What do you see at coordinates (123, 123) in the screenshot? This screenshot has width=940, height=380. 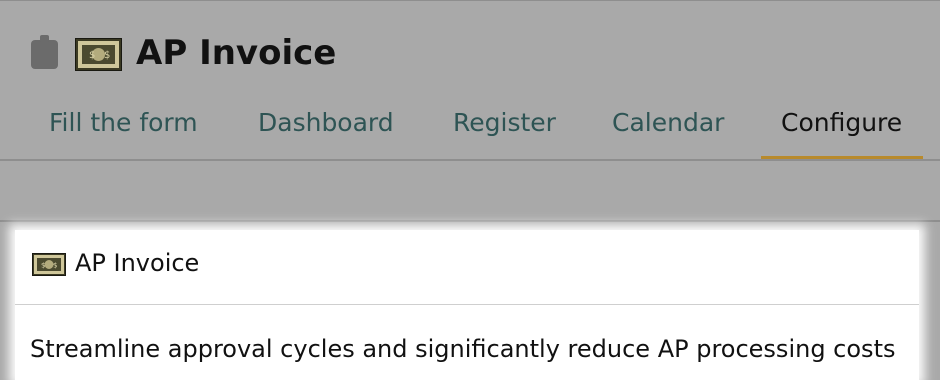 I see `tab-fill-the-form: Fill the form` at bounding box center [123, 123].